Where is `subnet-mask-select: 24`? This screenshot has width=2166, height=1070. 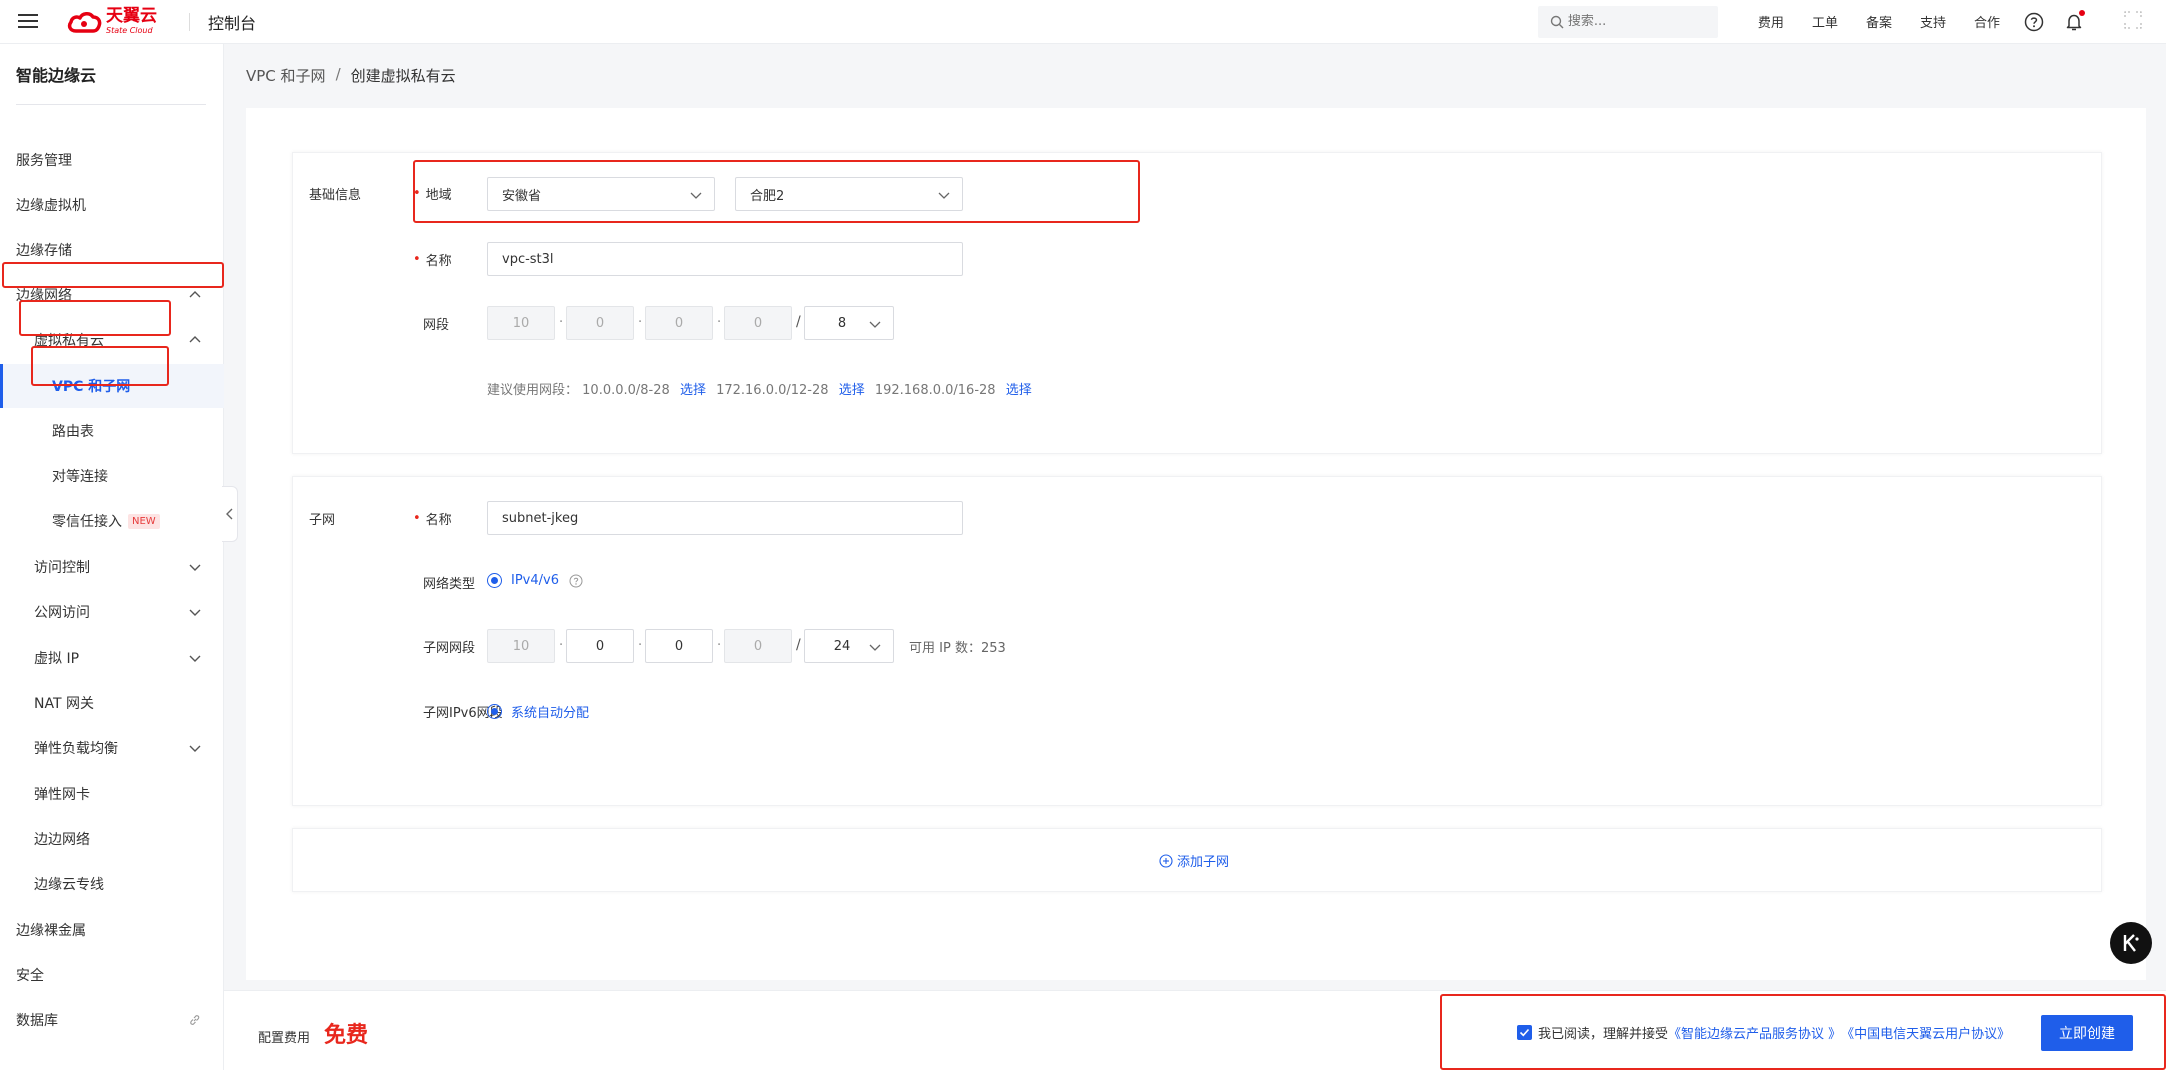
subnet-mask-select: 24 is located at coordinates (849, 646).